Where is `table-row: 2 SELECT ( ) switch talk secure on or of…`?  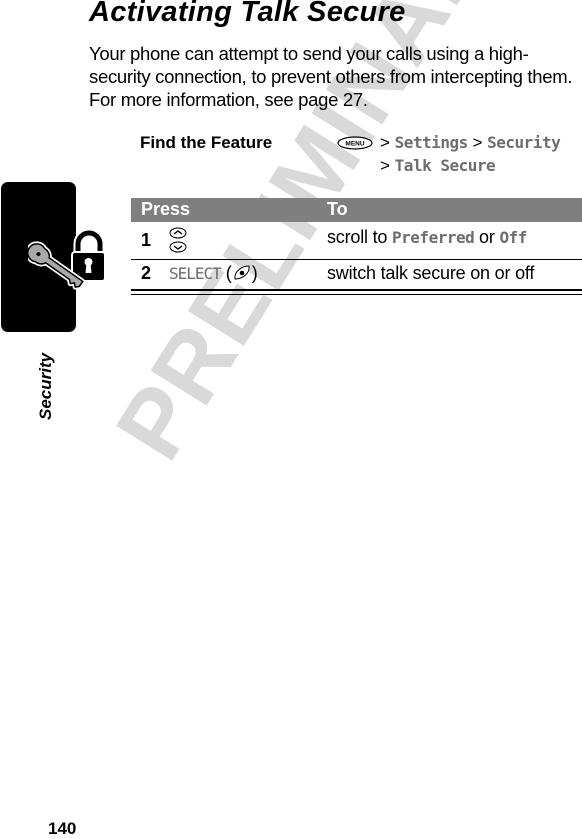 table-row: 2 SELECT ( ) switch talk secure on or of… is located at coordinates (356, 274).